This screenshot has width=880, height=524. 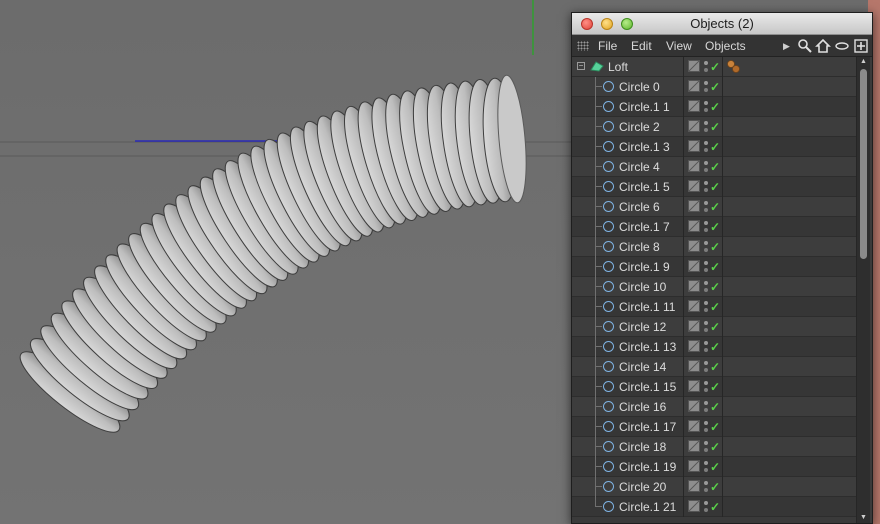 I want to click on object-row-circle: Circle 2 ✓, so click(x=714, y=127).